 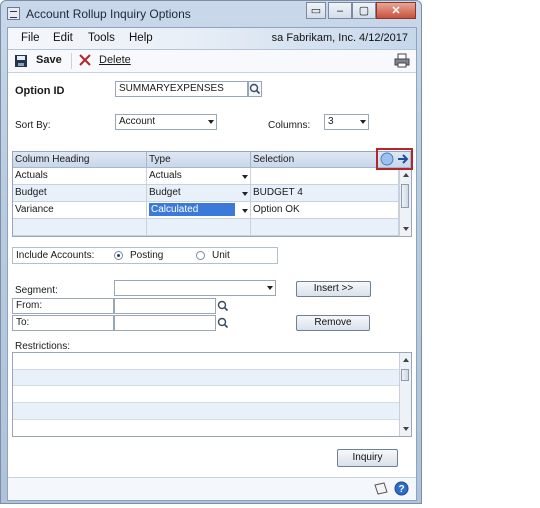 I want to click on posting-label: Posting, so click(x=147, y=255).